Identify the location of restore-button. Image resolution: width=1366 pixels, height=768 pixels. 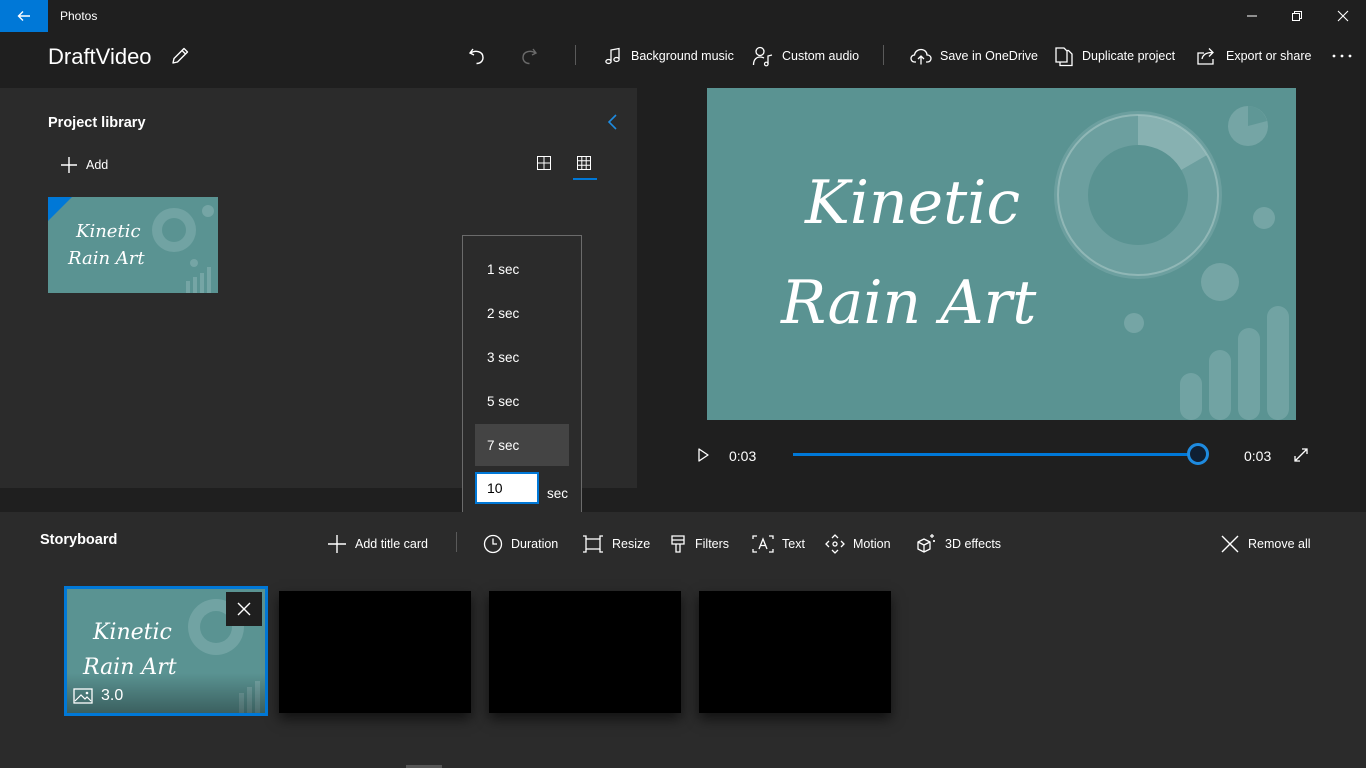
(1297, 16).